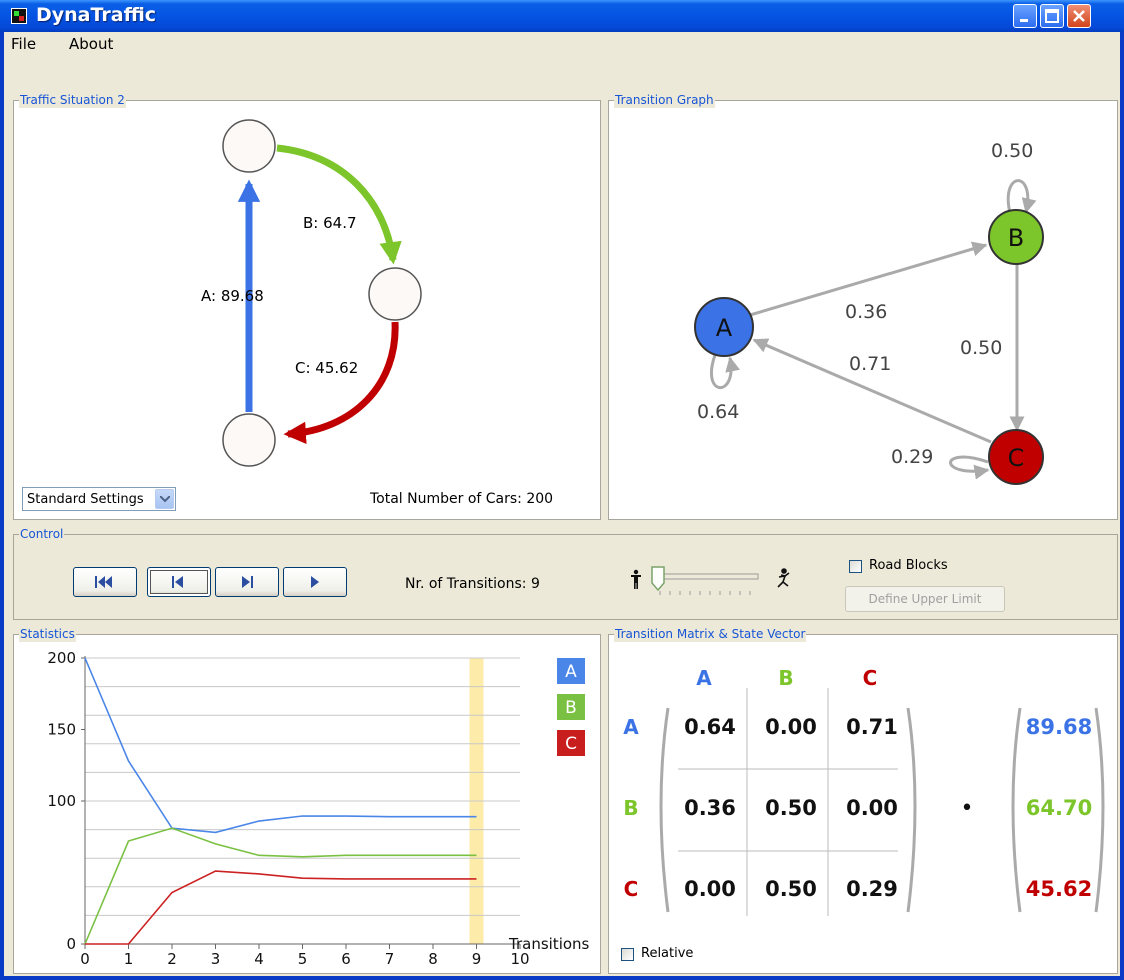 The height and width of the screenshot is (980, 1124). I want to click on step-forward-button, so click(247, 582).